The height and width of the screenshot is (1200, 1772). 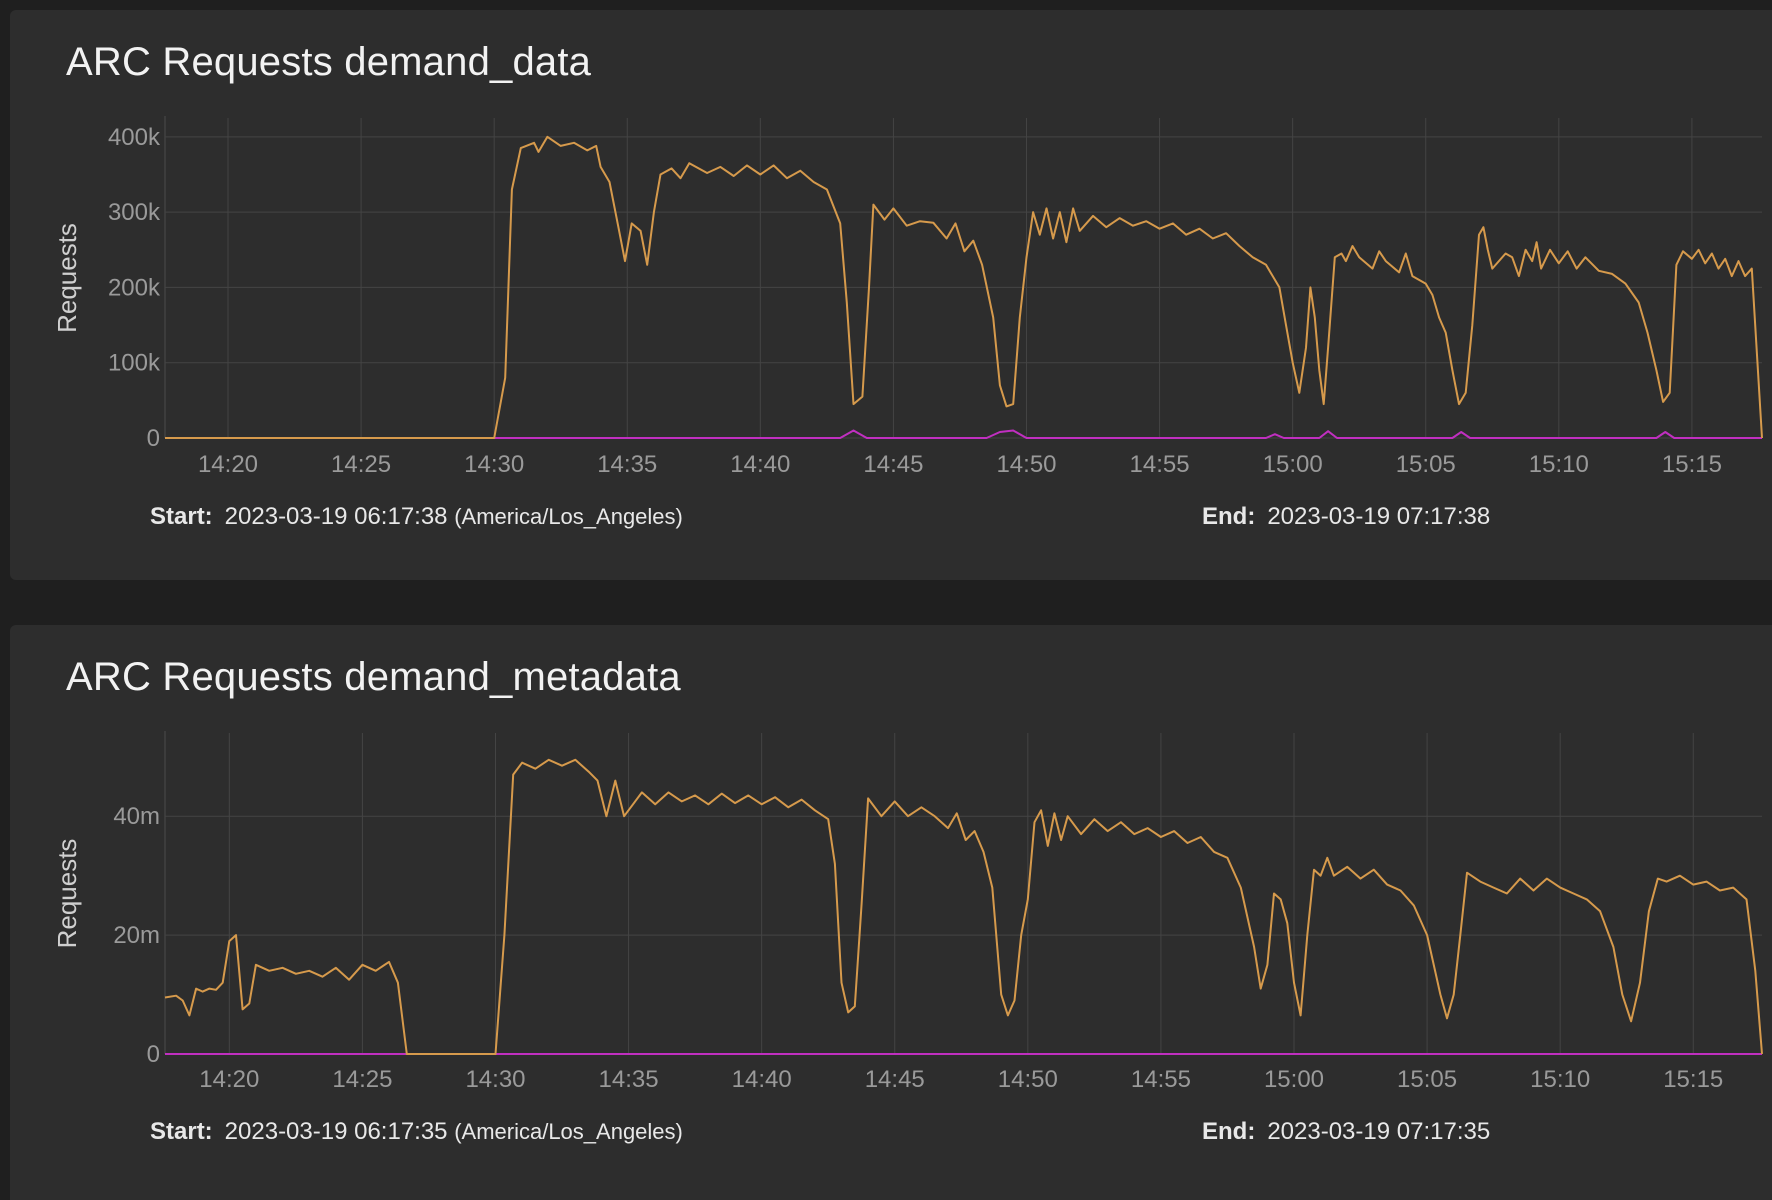 What do you see at coordinates (336, 1131) in the screenshot?
I see `start-value: 2023-03-19 06:17:35` at bounding box center [336, 1131].